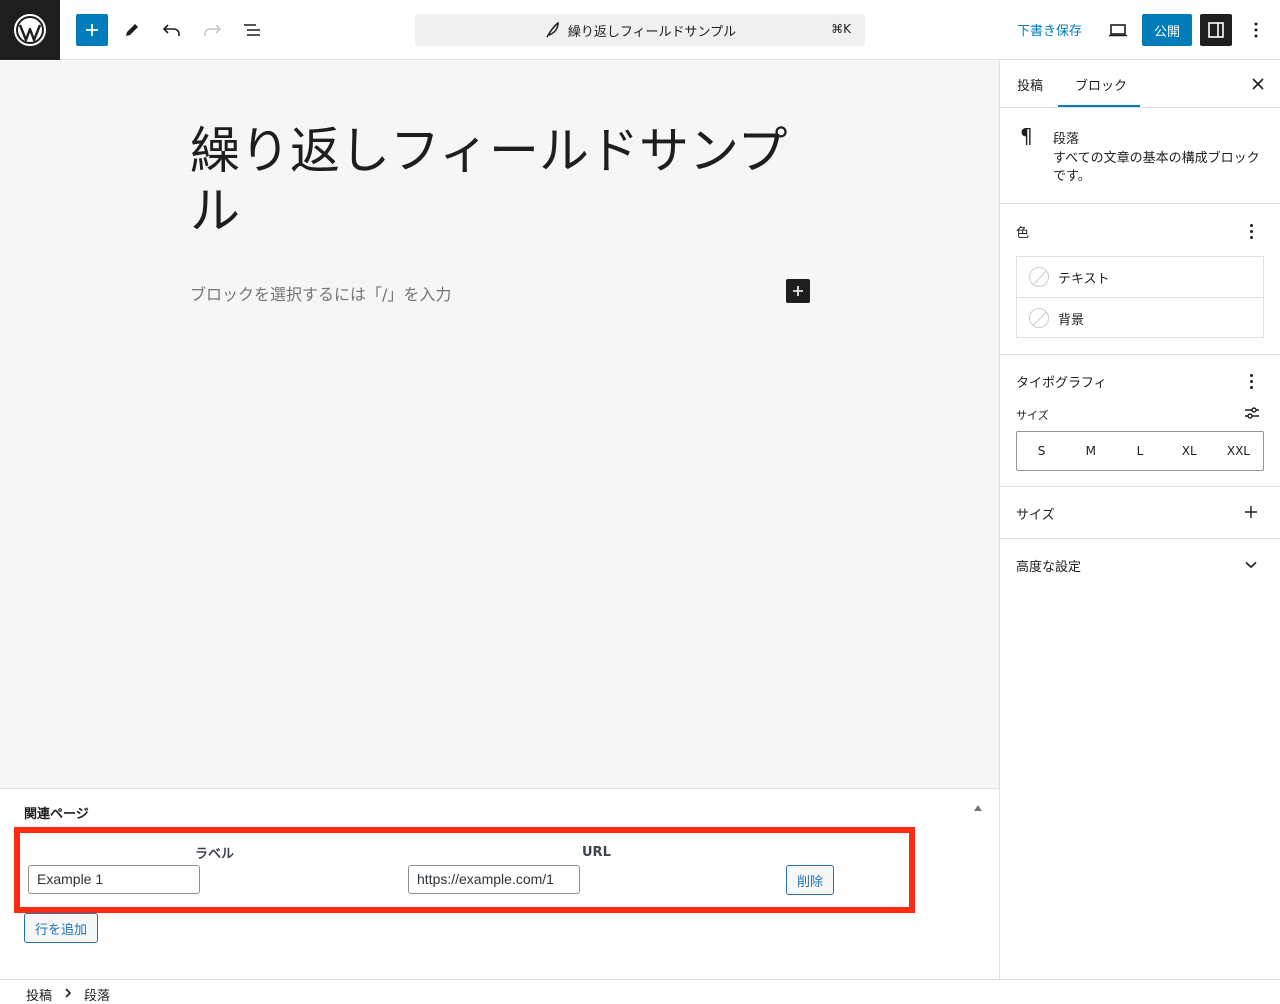  I want to click on options-menu-button, so click(1256, 30).